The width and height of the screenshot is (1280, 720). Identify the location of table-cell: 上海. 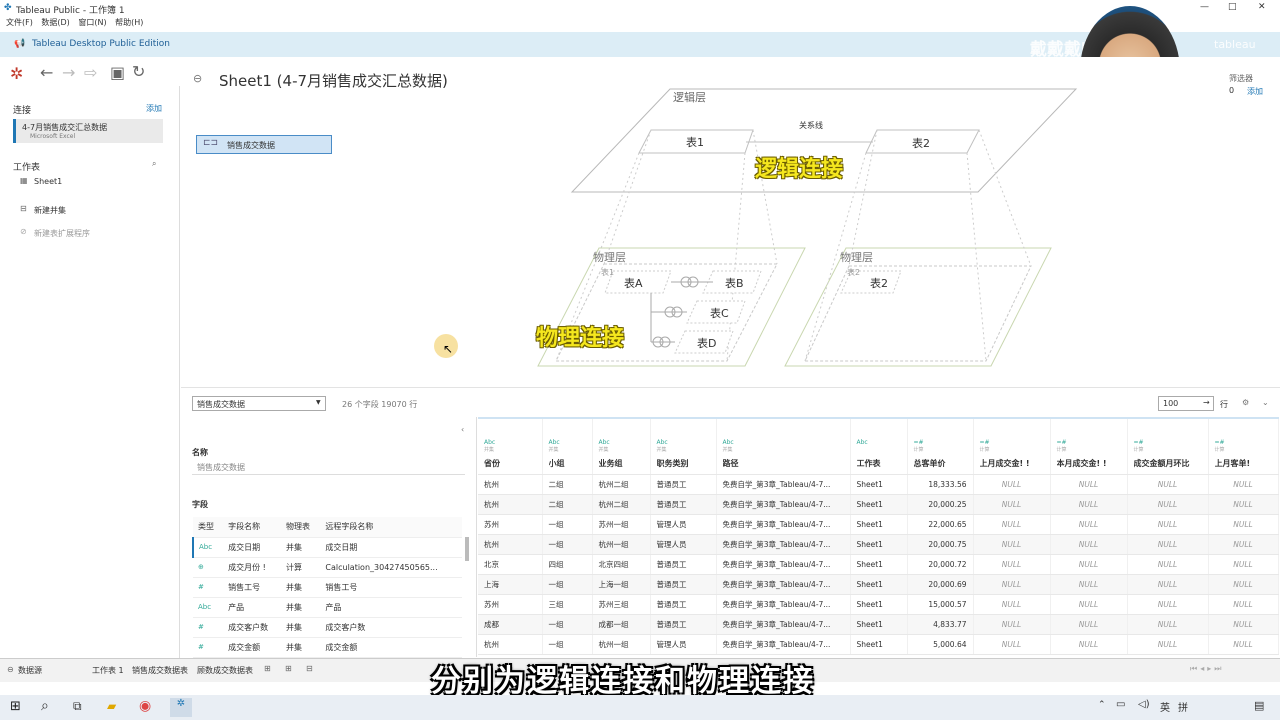
(510, 584).